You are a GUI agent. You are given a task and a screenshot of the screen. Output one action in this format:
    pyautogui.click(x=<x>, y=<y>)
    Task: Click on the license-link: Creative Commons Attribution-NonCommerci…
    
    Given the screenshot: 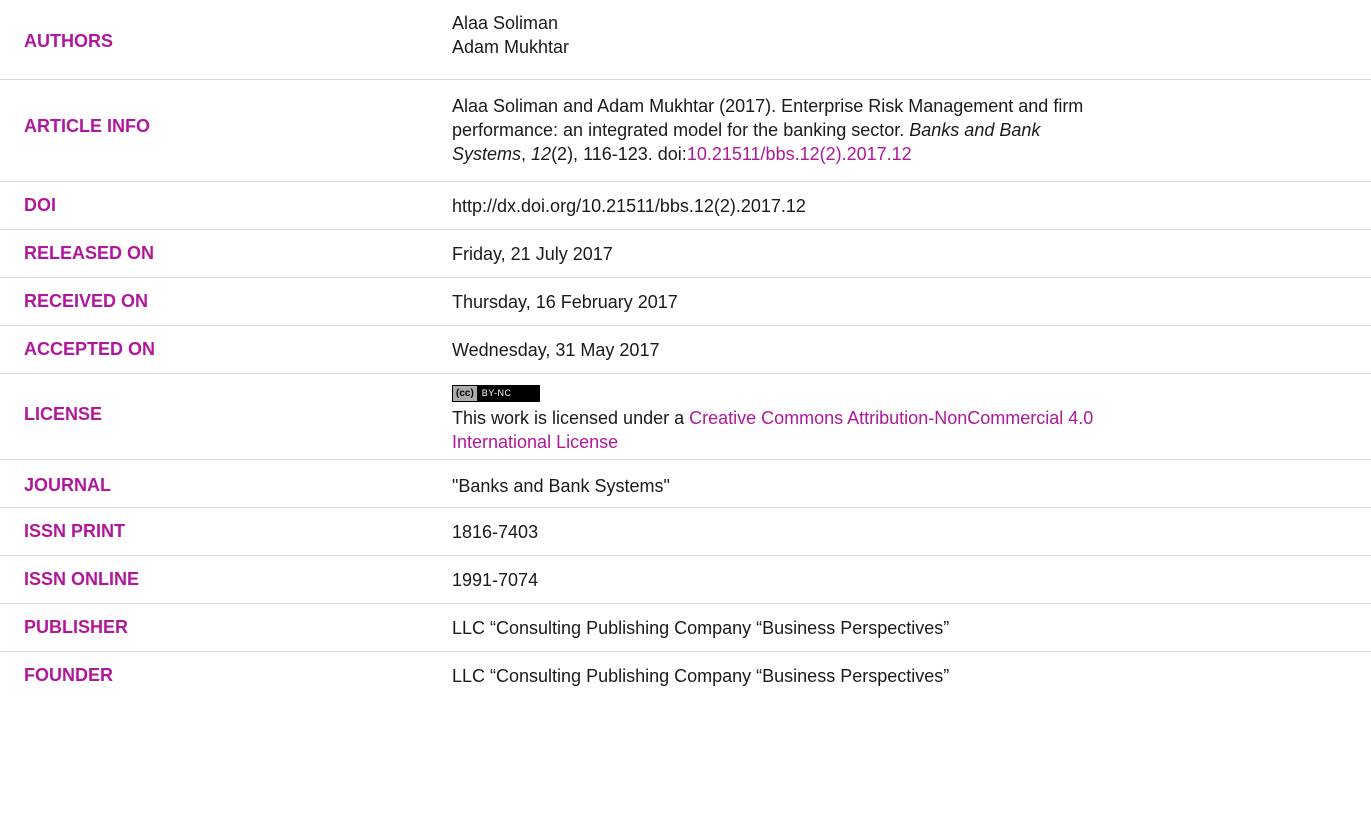 What is the action you would take?
    pyautogui.click(x=891, y=418)
    